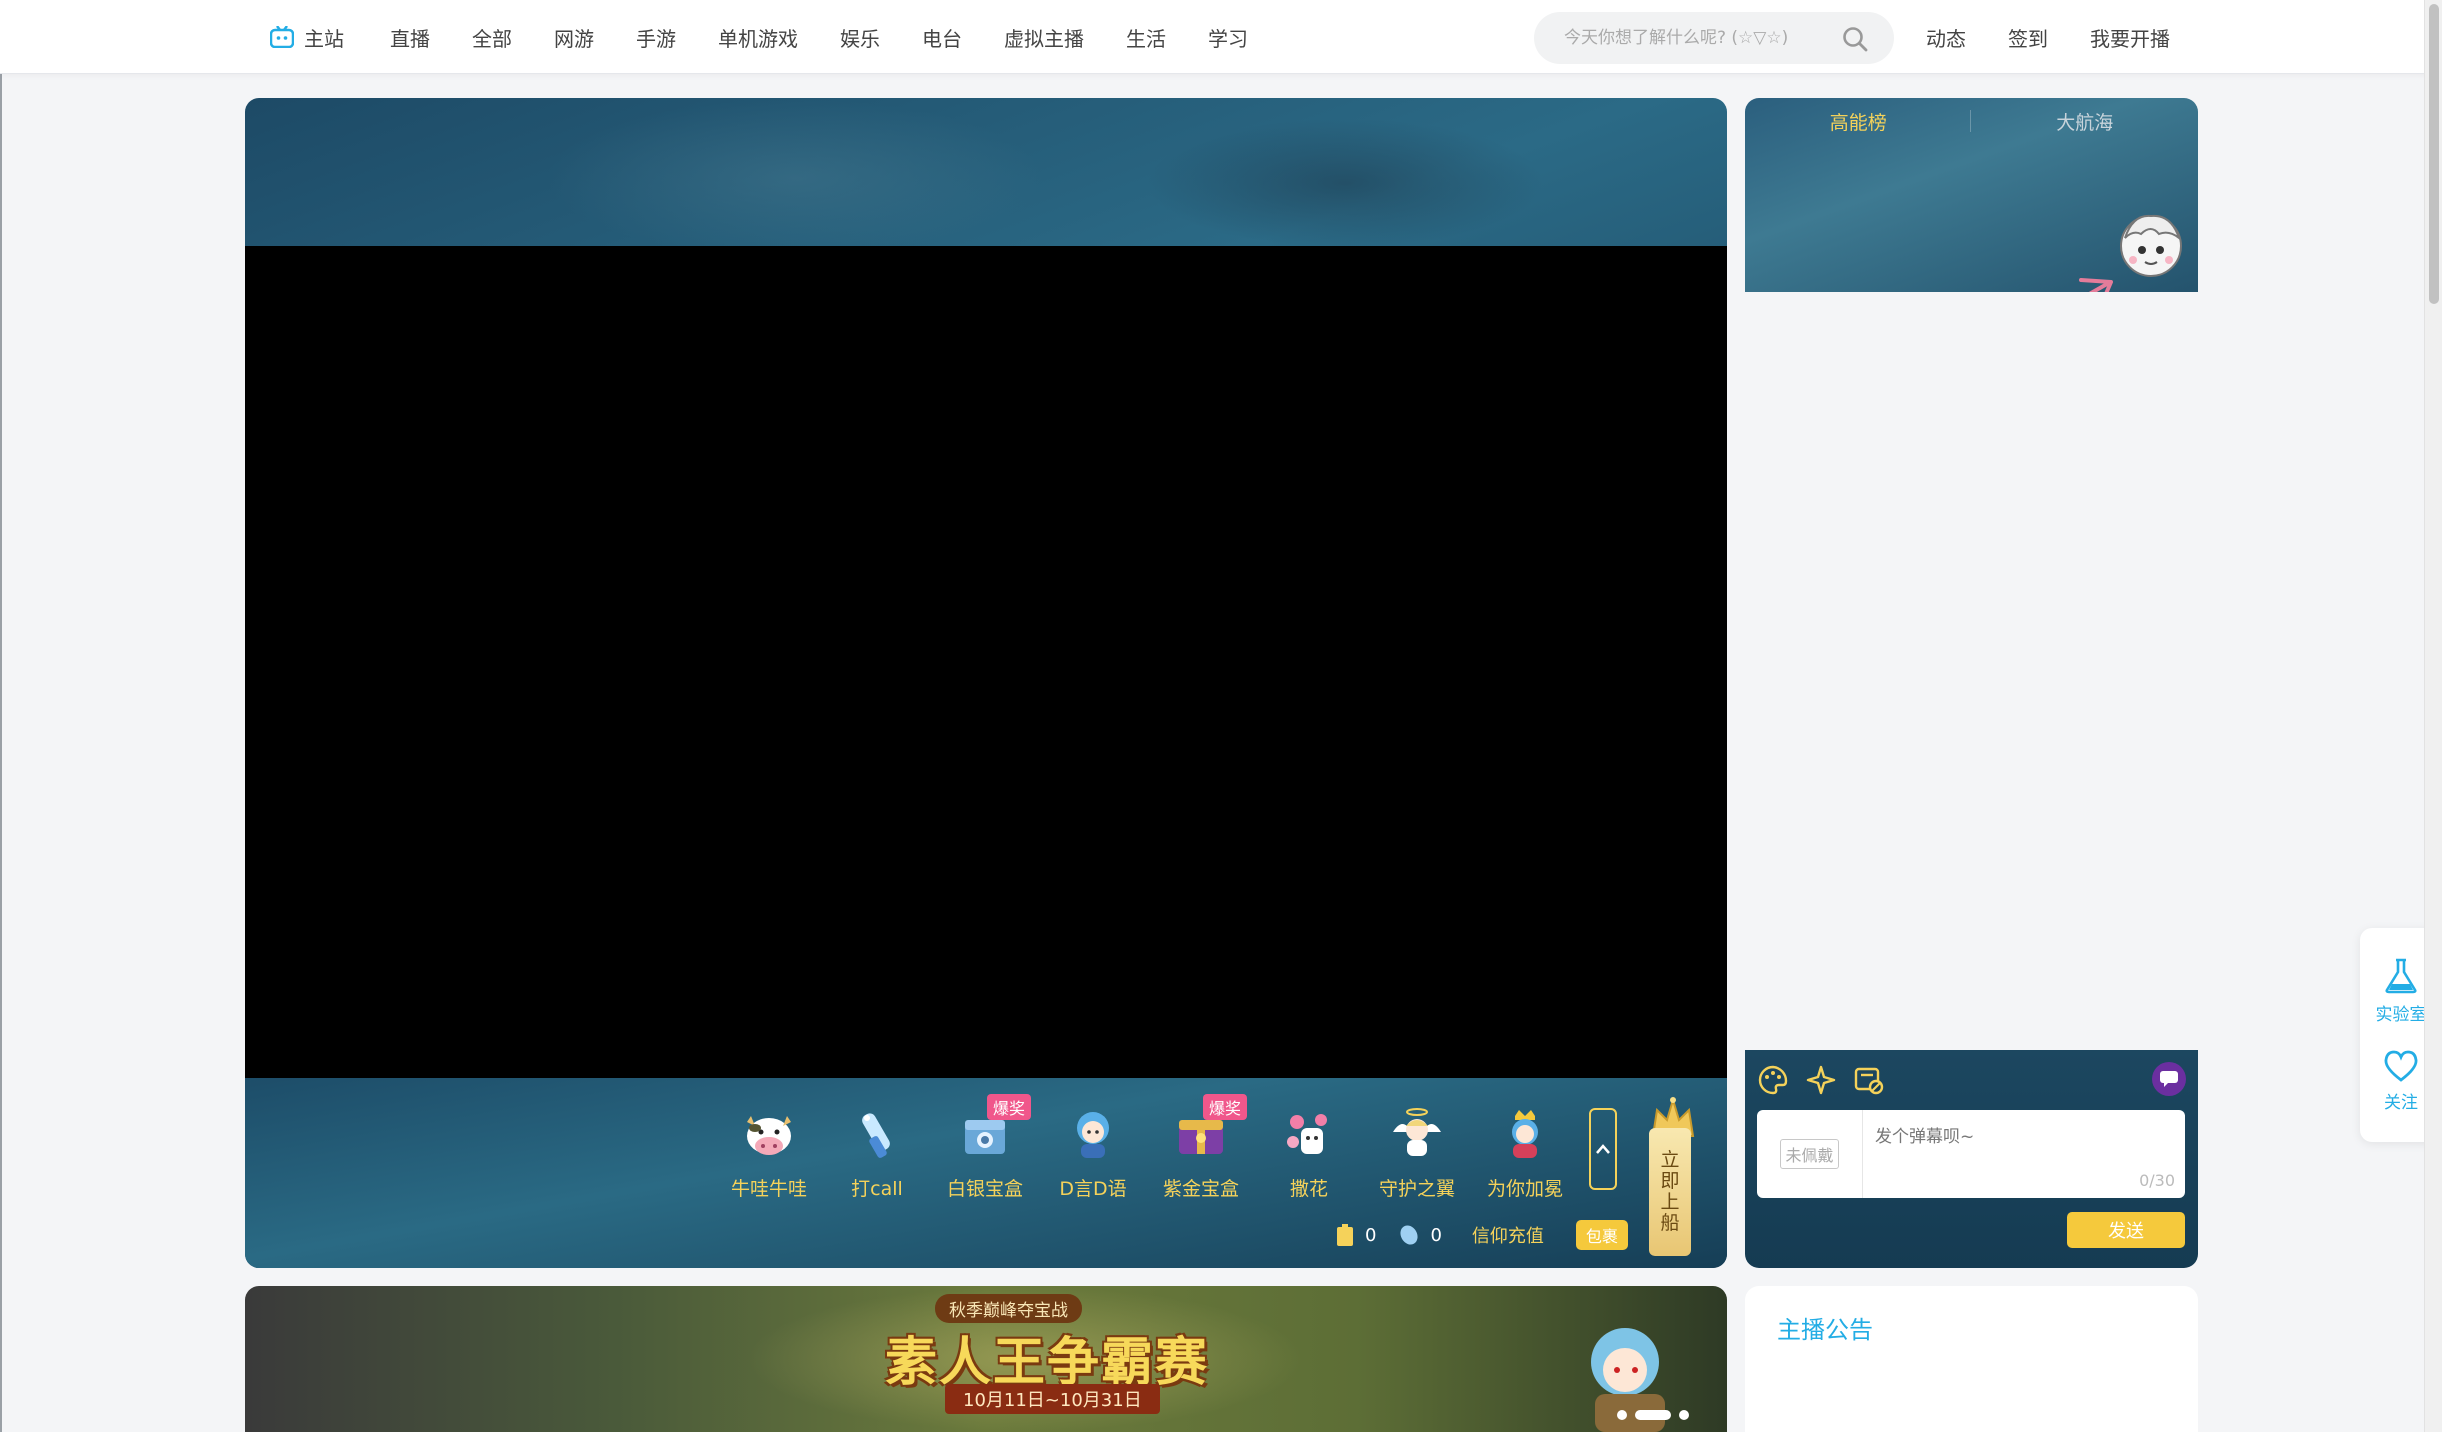 The image size is (2442, 1432). I want to click on gift-name: 为你加冕, so click(1524, 1189).